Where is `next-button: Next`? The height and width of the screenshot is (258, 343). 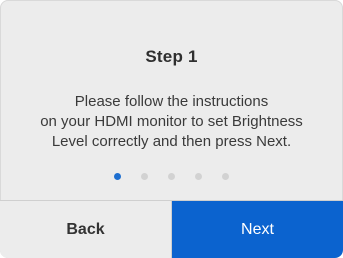
next-button: Next is located at coordinates (257, 229).